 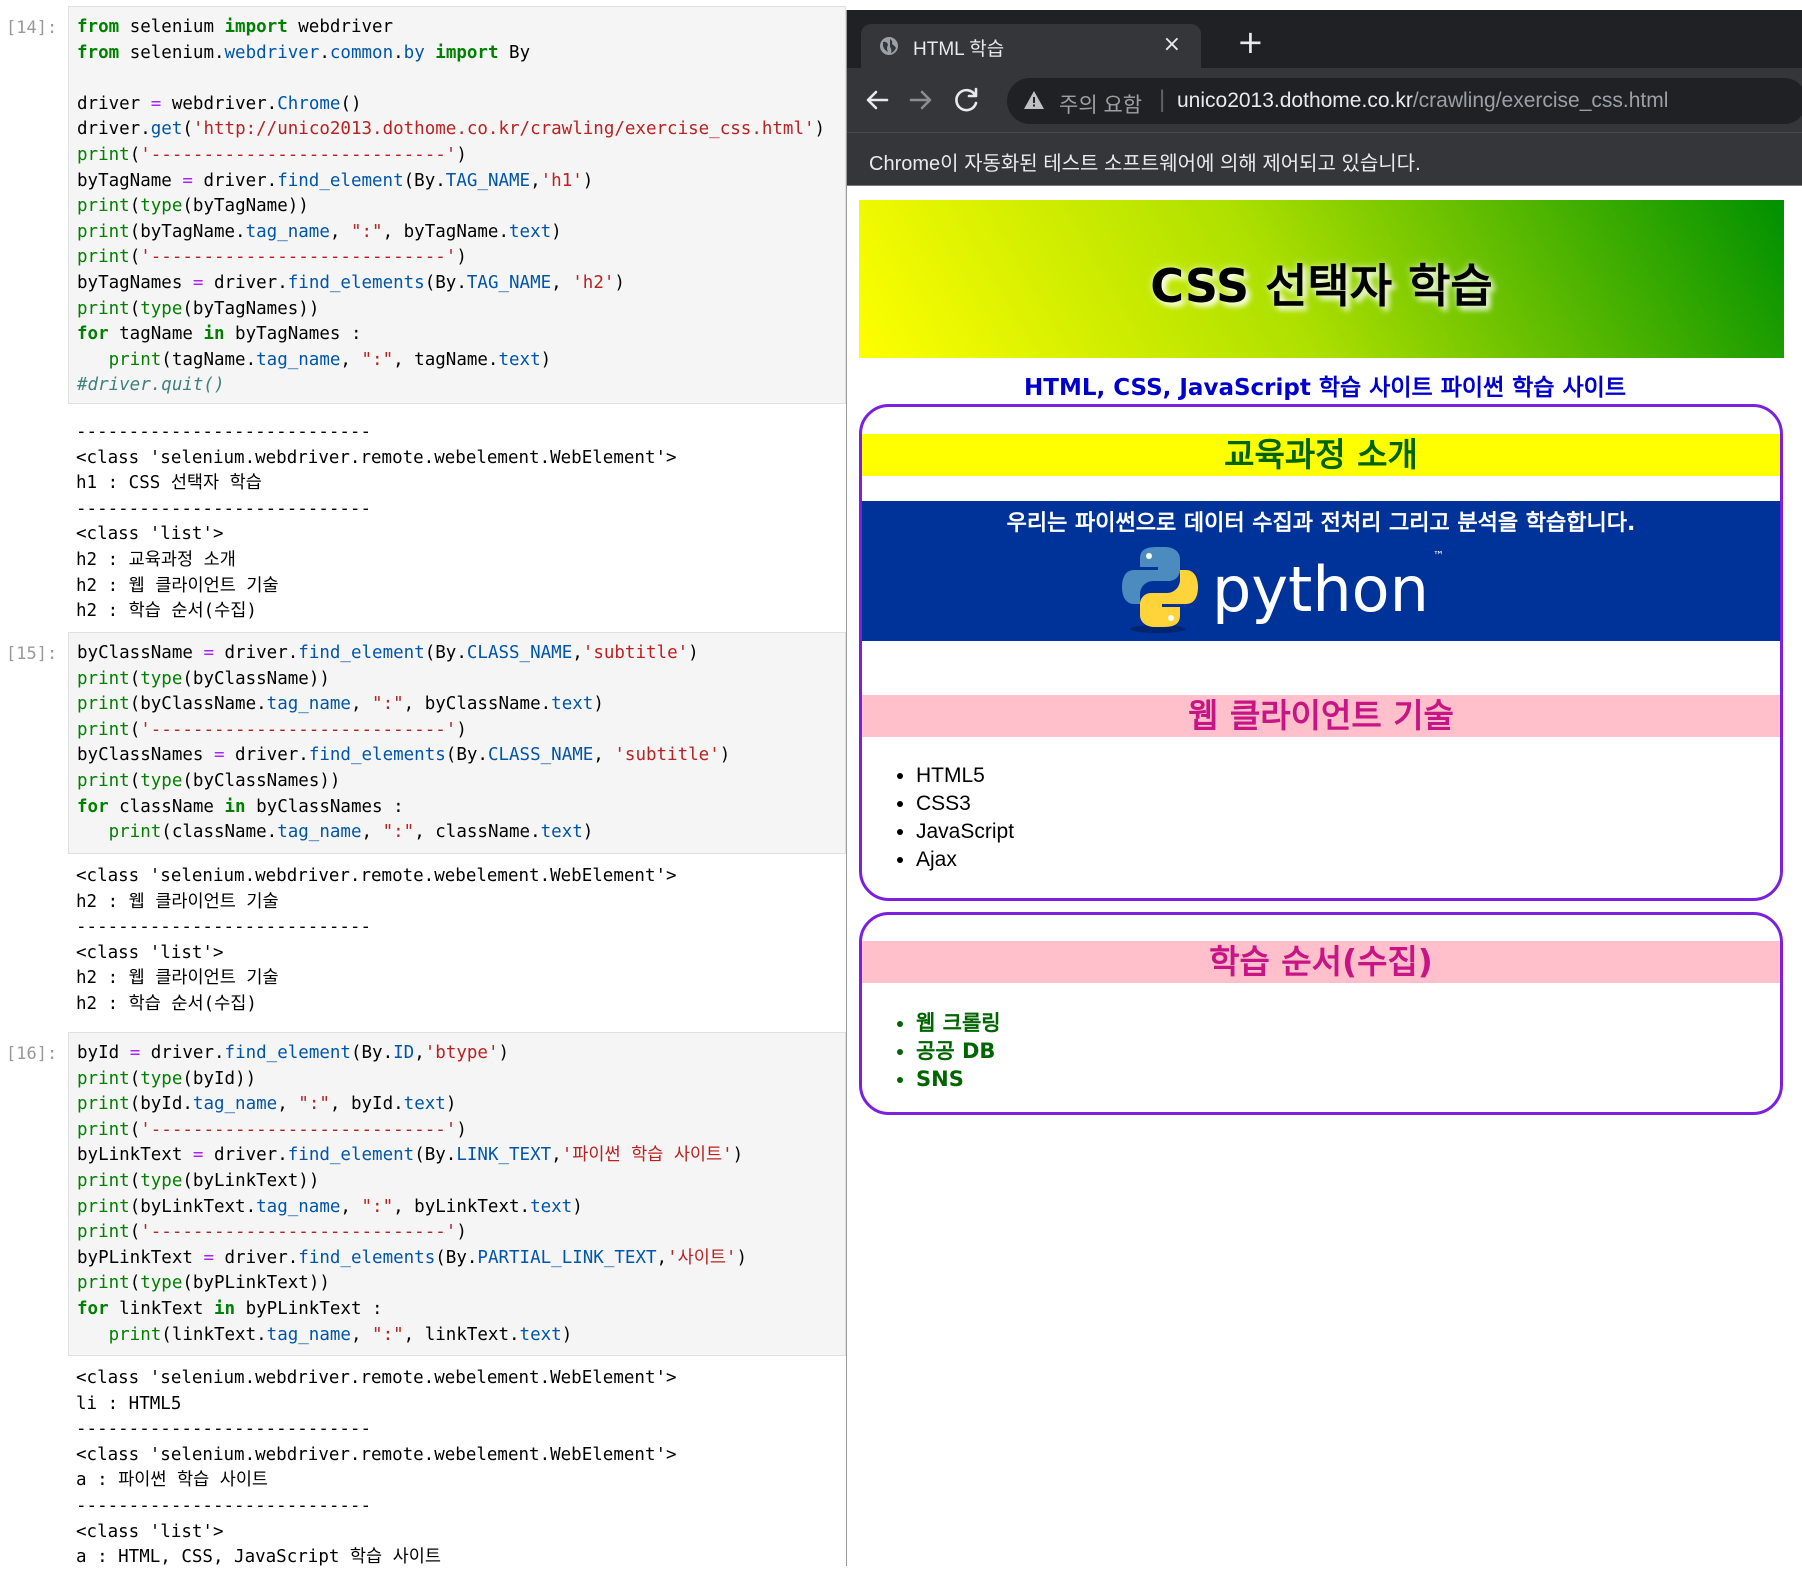 I want to click on cell-prompt: [16]:, so click(x=32, y=1054).